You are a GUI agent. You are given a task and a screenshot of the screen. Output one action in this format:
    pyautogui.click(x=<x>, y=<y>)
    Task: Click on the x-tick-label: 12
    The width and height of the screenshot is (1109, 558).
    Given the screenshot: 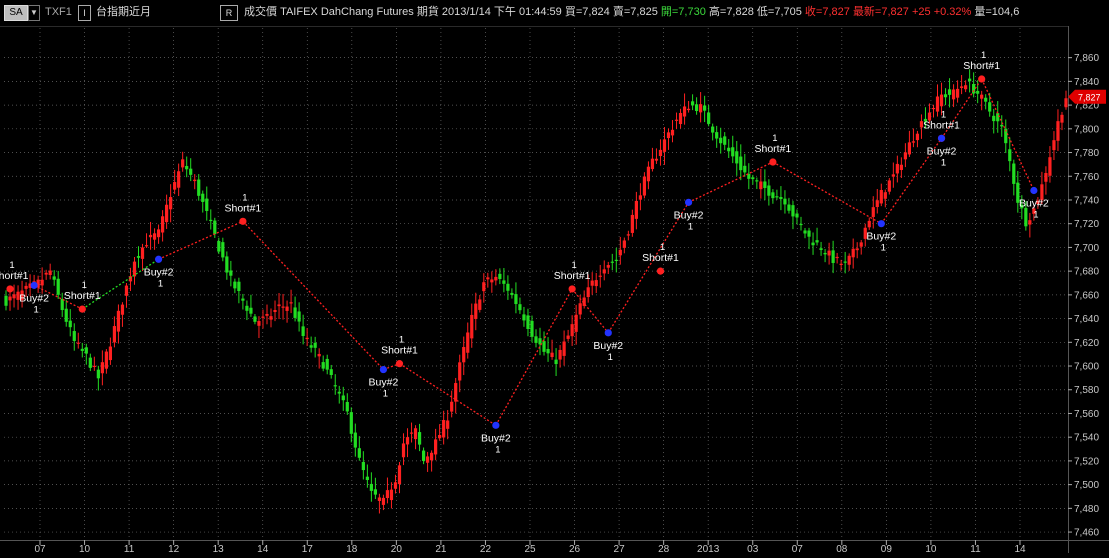 What is the action you would take?
    pyautogui.click(x=174, y=548)
    